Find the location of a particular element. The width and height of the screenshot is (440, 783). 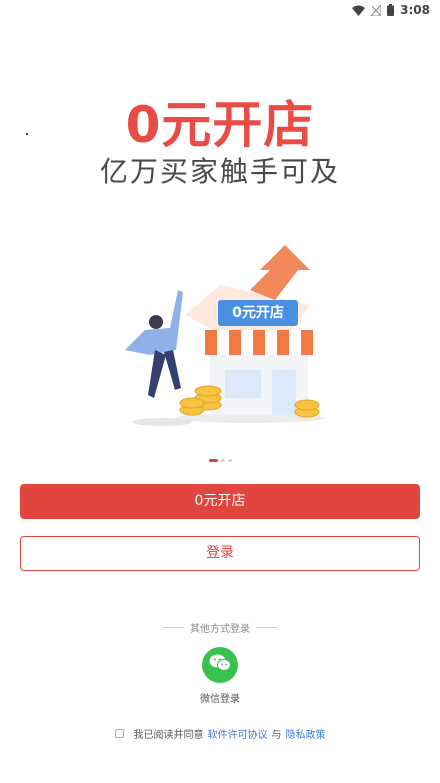

status-time: 3:08 is located at coordinates (415, 10).